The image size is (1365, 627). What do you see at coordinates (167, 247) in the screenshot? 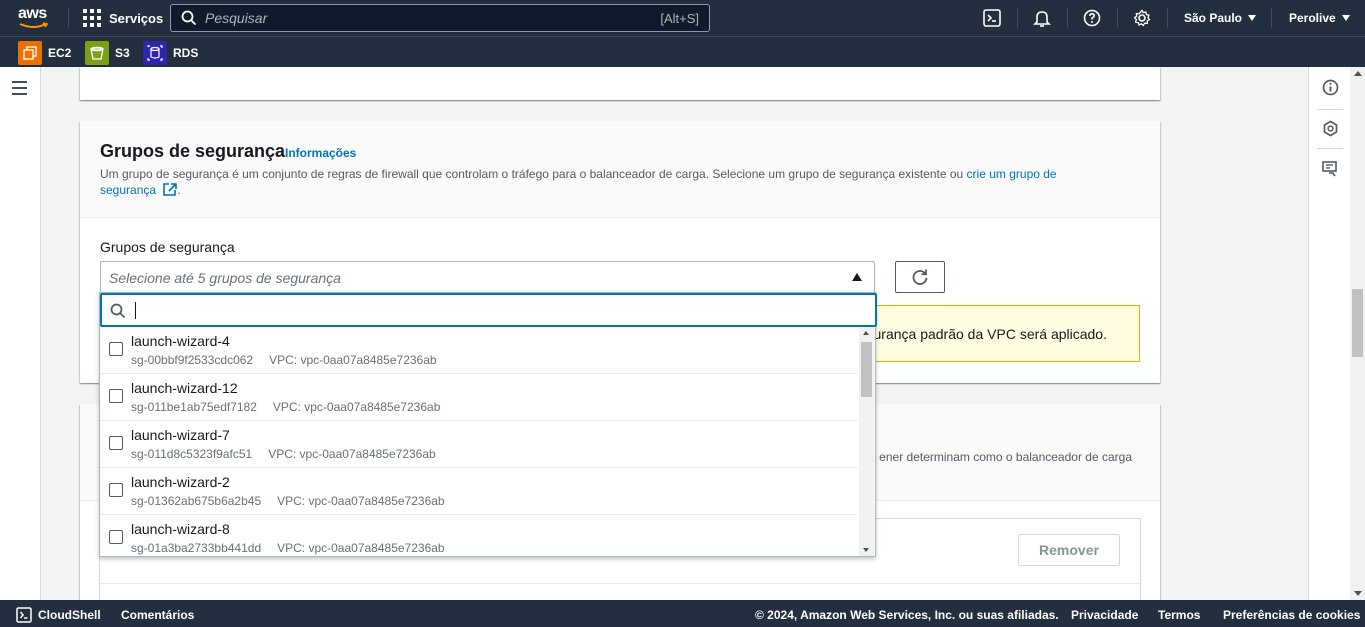
I see `security-groups-field-label: Grupos de segurança` at bounding box center [167, 247].